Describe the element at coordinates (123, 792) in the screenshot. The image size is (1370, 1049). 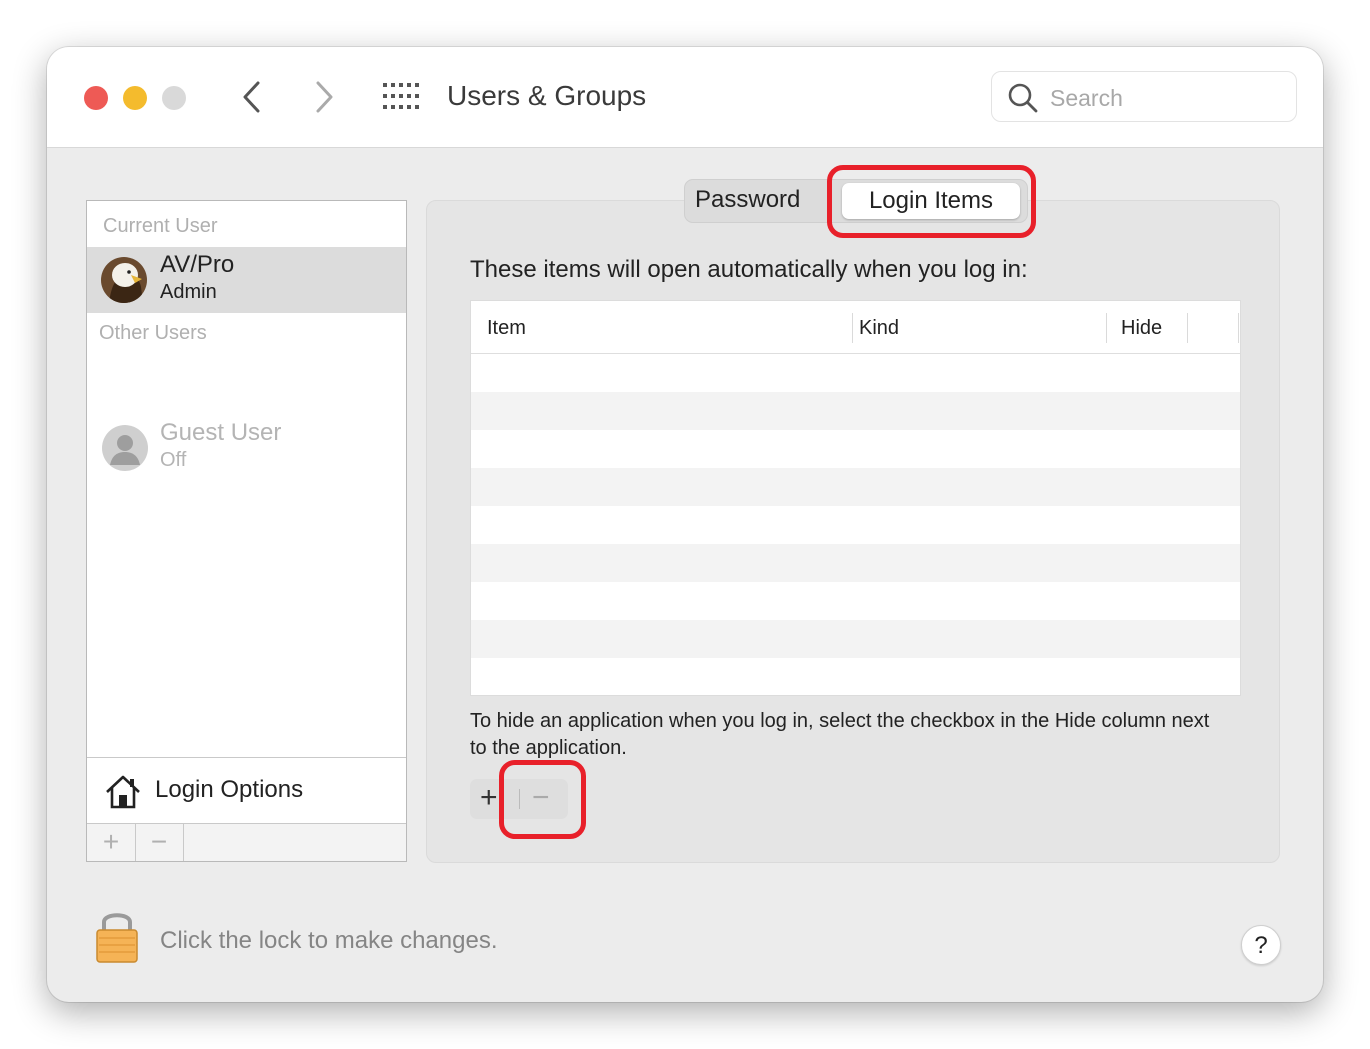
I see `house-icon` at that location.